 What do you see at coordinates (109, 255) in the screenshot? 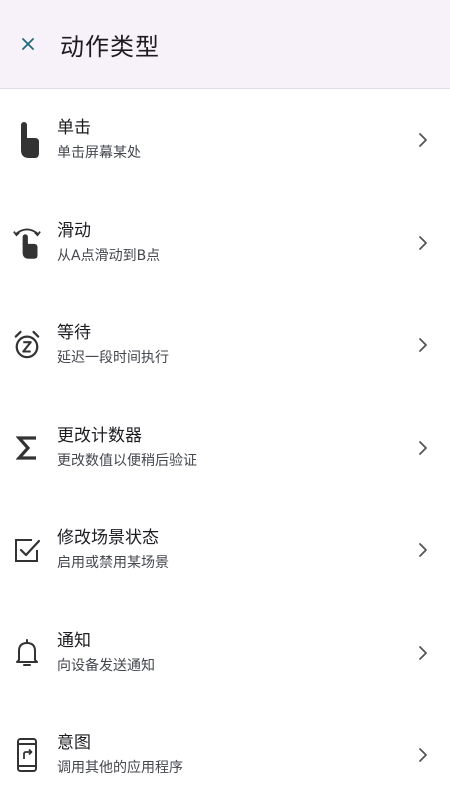
I see `action-item-description: 从A点滑动到B点` at bounding box center [109, 255].